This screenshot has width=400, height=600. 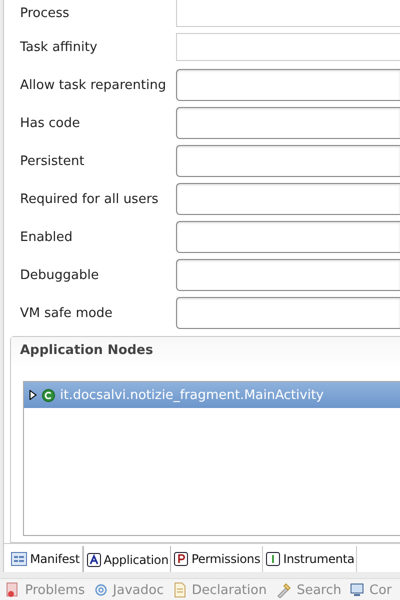 I want to click on editor-tab: Permissions, so click(x=217, y=559).